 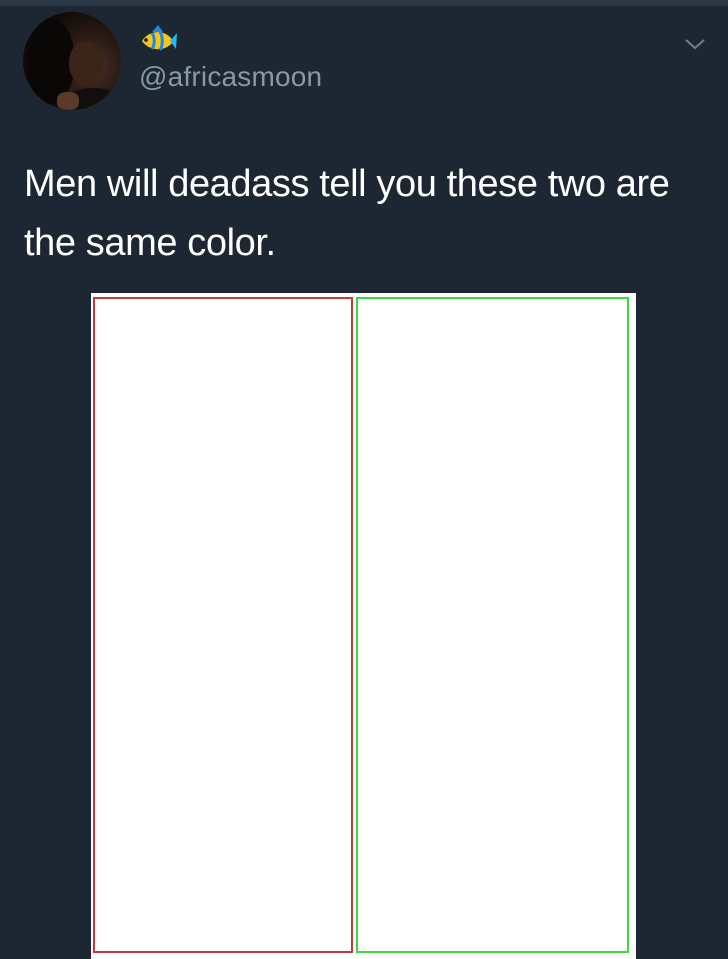 What do you see at coordinates (364, 3) in the screenshot?
I see `top-divider` at bounding box center [364, 3].